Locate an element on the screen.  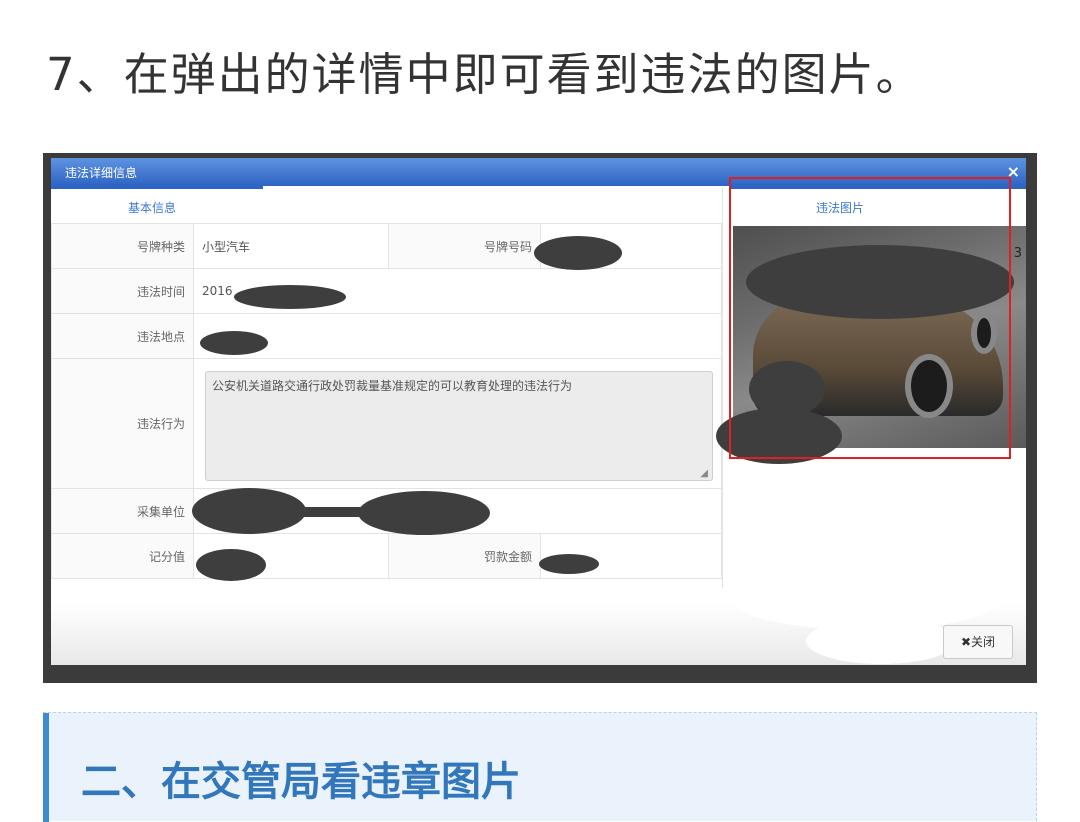
section-accent-bar is located at coordinates (46, 767).